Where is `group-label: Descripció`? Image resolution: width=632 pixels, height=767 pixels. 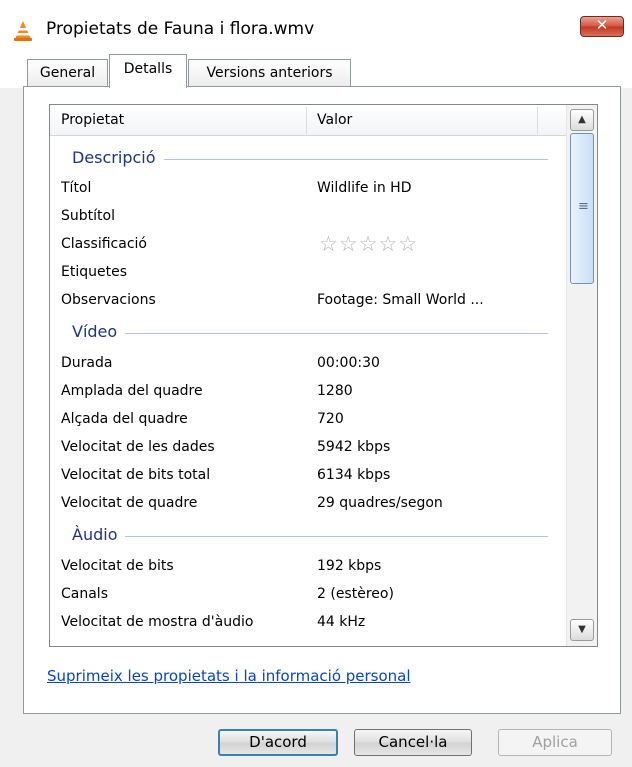
group-label: Descripció is located at coordinates (118, 157).